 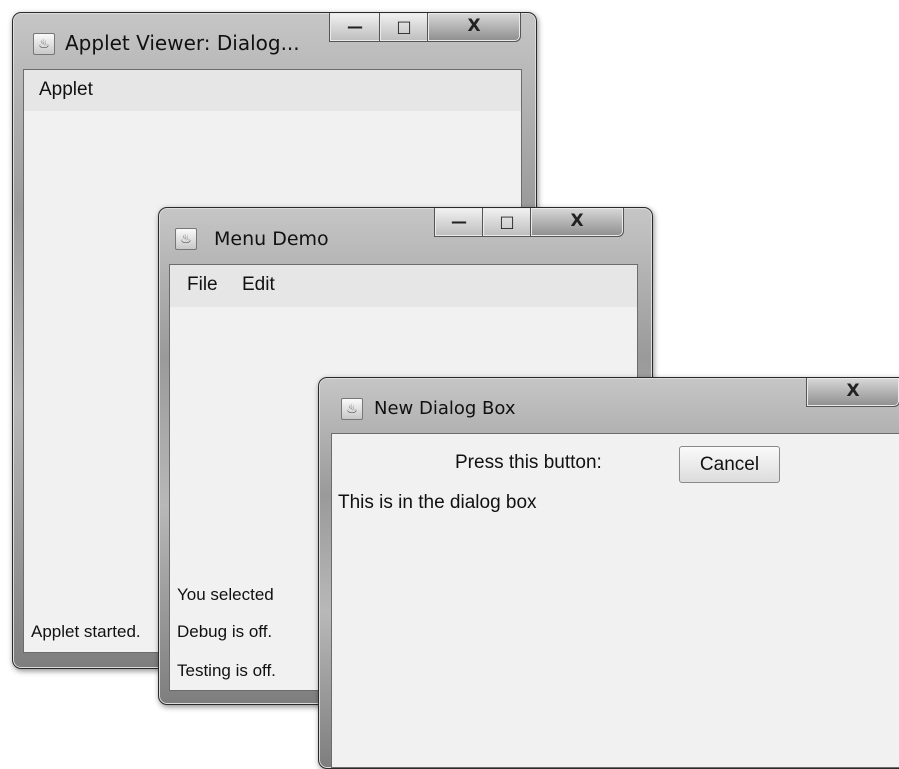 I want to click on menu-file: File, so click(x=202, y=285).